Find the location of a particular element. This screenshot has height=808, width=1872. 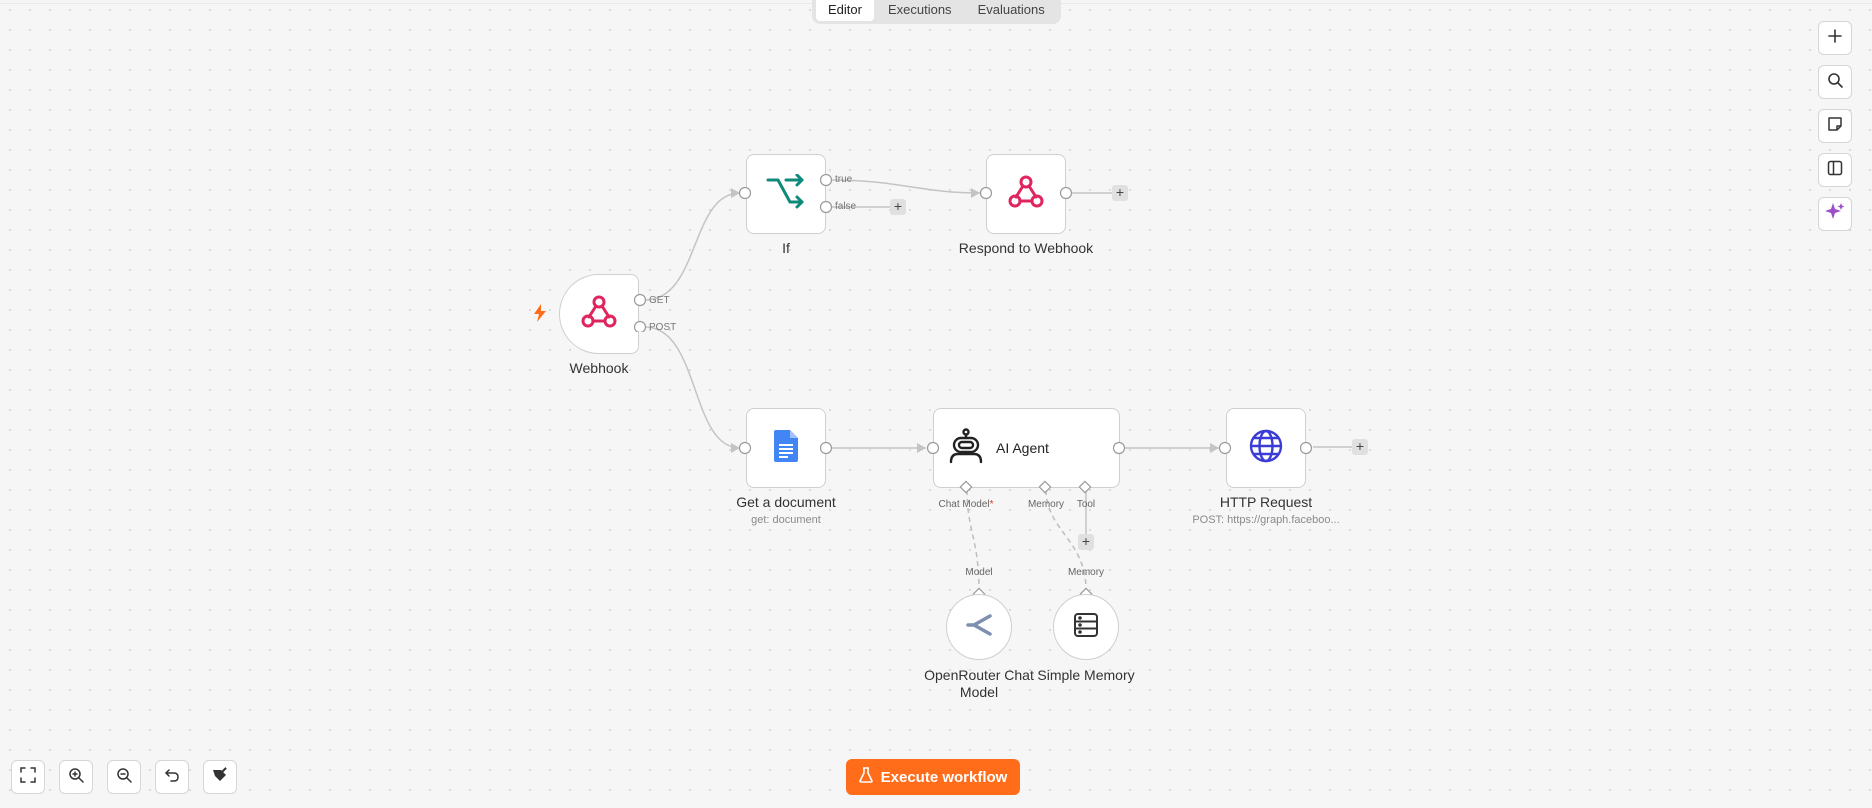

http-request-title: HTTP Request is located at coordinates (1266, 502).